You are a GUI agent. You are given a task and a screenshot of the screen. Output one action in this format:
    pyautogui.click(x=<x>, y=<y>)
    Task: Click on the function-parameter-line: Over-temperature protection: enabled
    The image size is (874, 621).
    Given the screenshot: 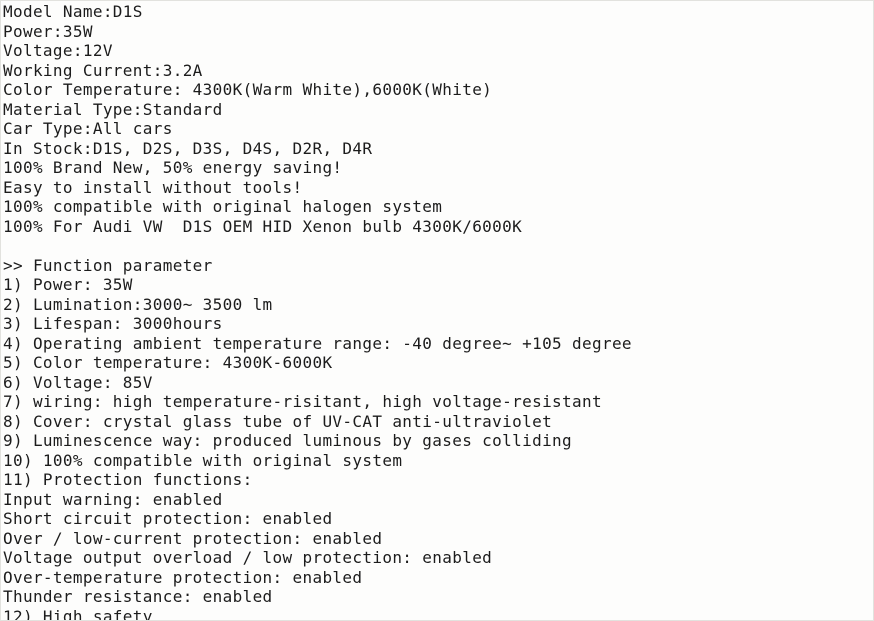 What is the action you would take?
    pyautogui.click(x=183, y=577)
    